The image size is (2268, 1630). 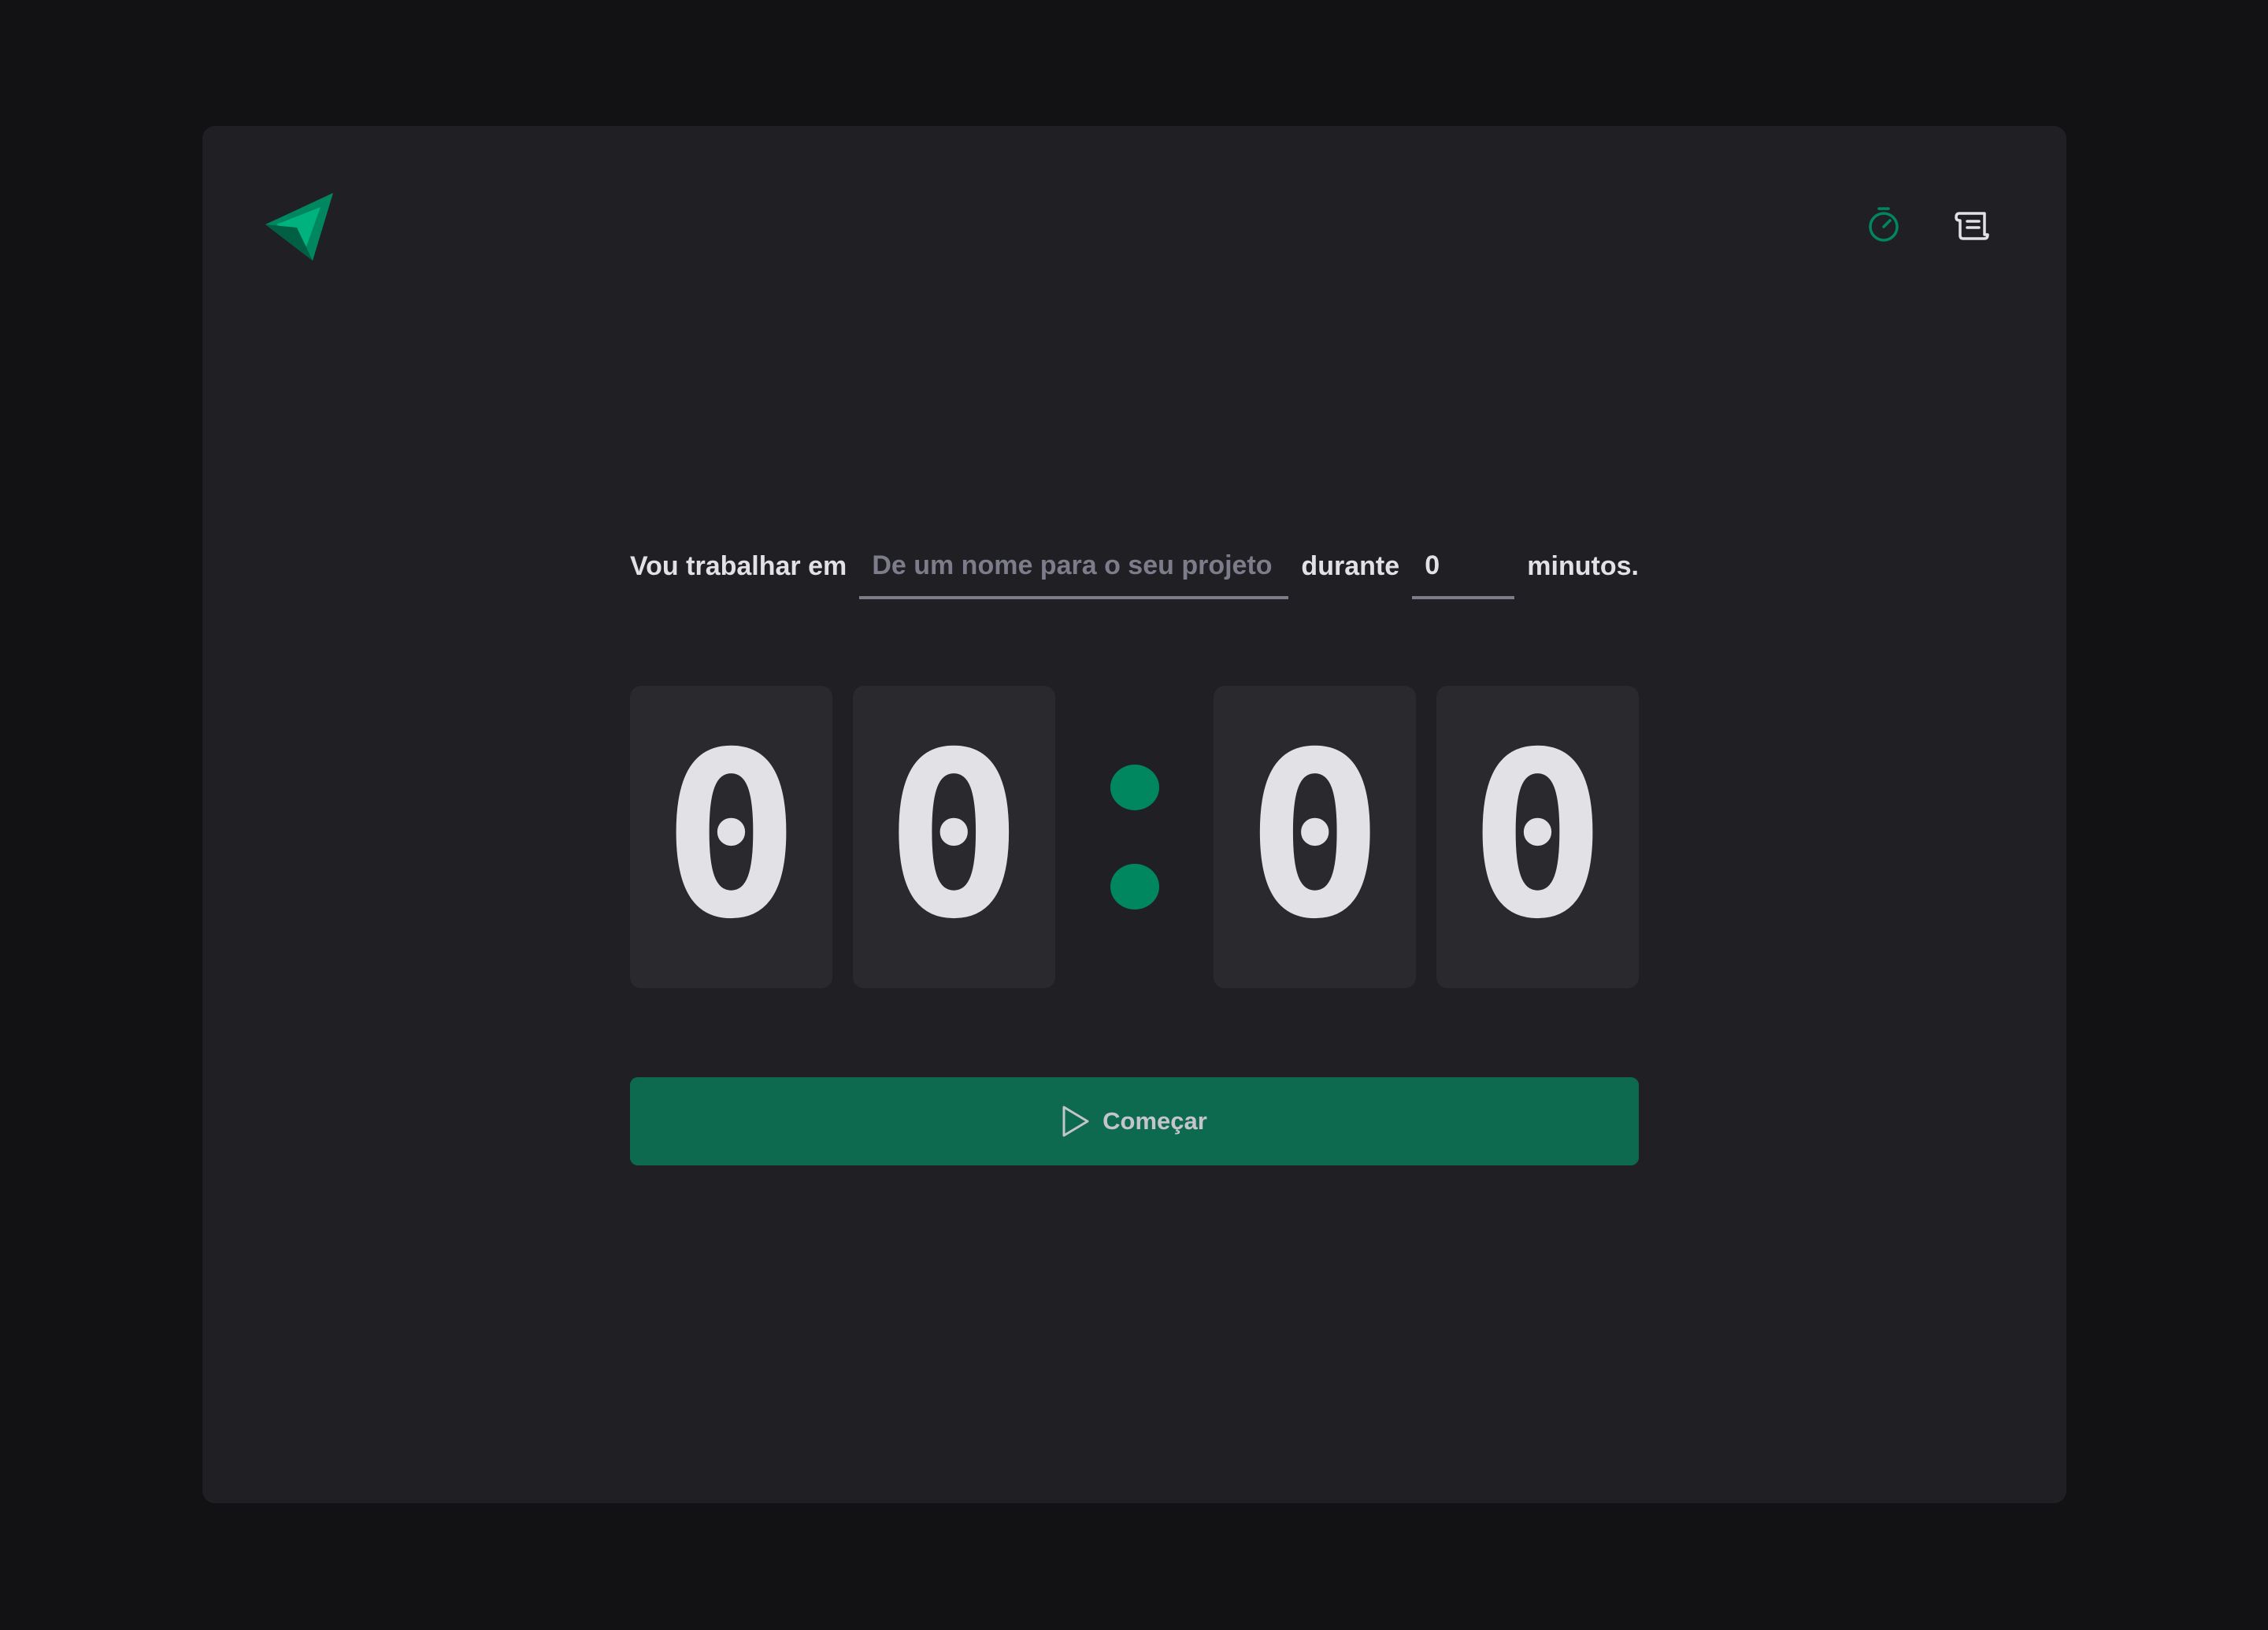 I want to click on start-button: Começar, so click(x=1134, y=1121).